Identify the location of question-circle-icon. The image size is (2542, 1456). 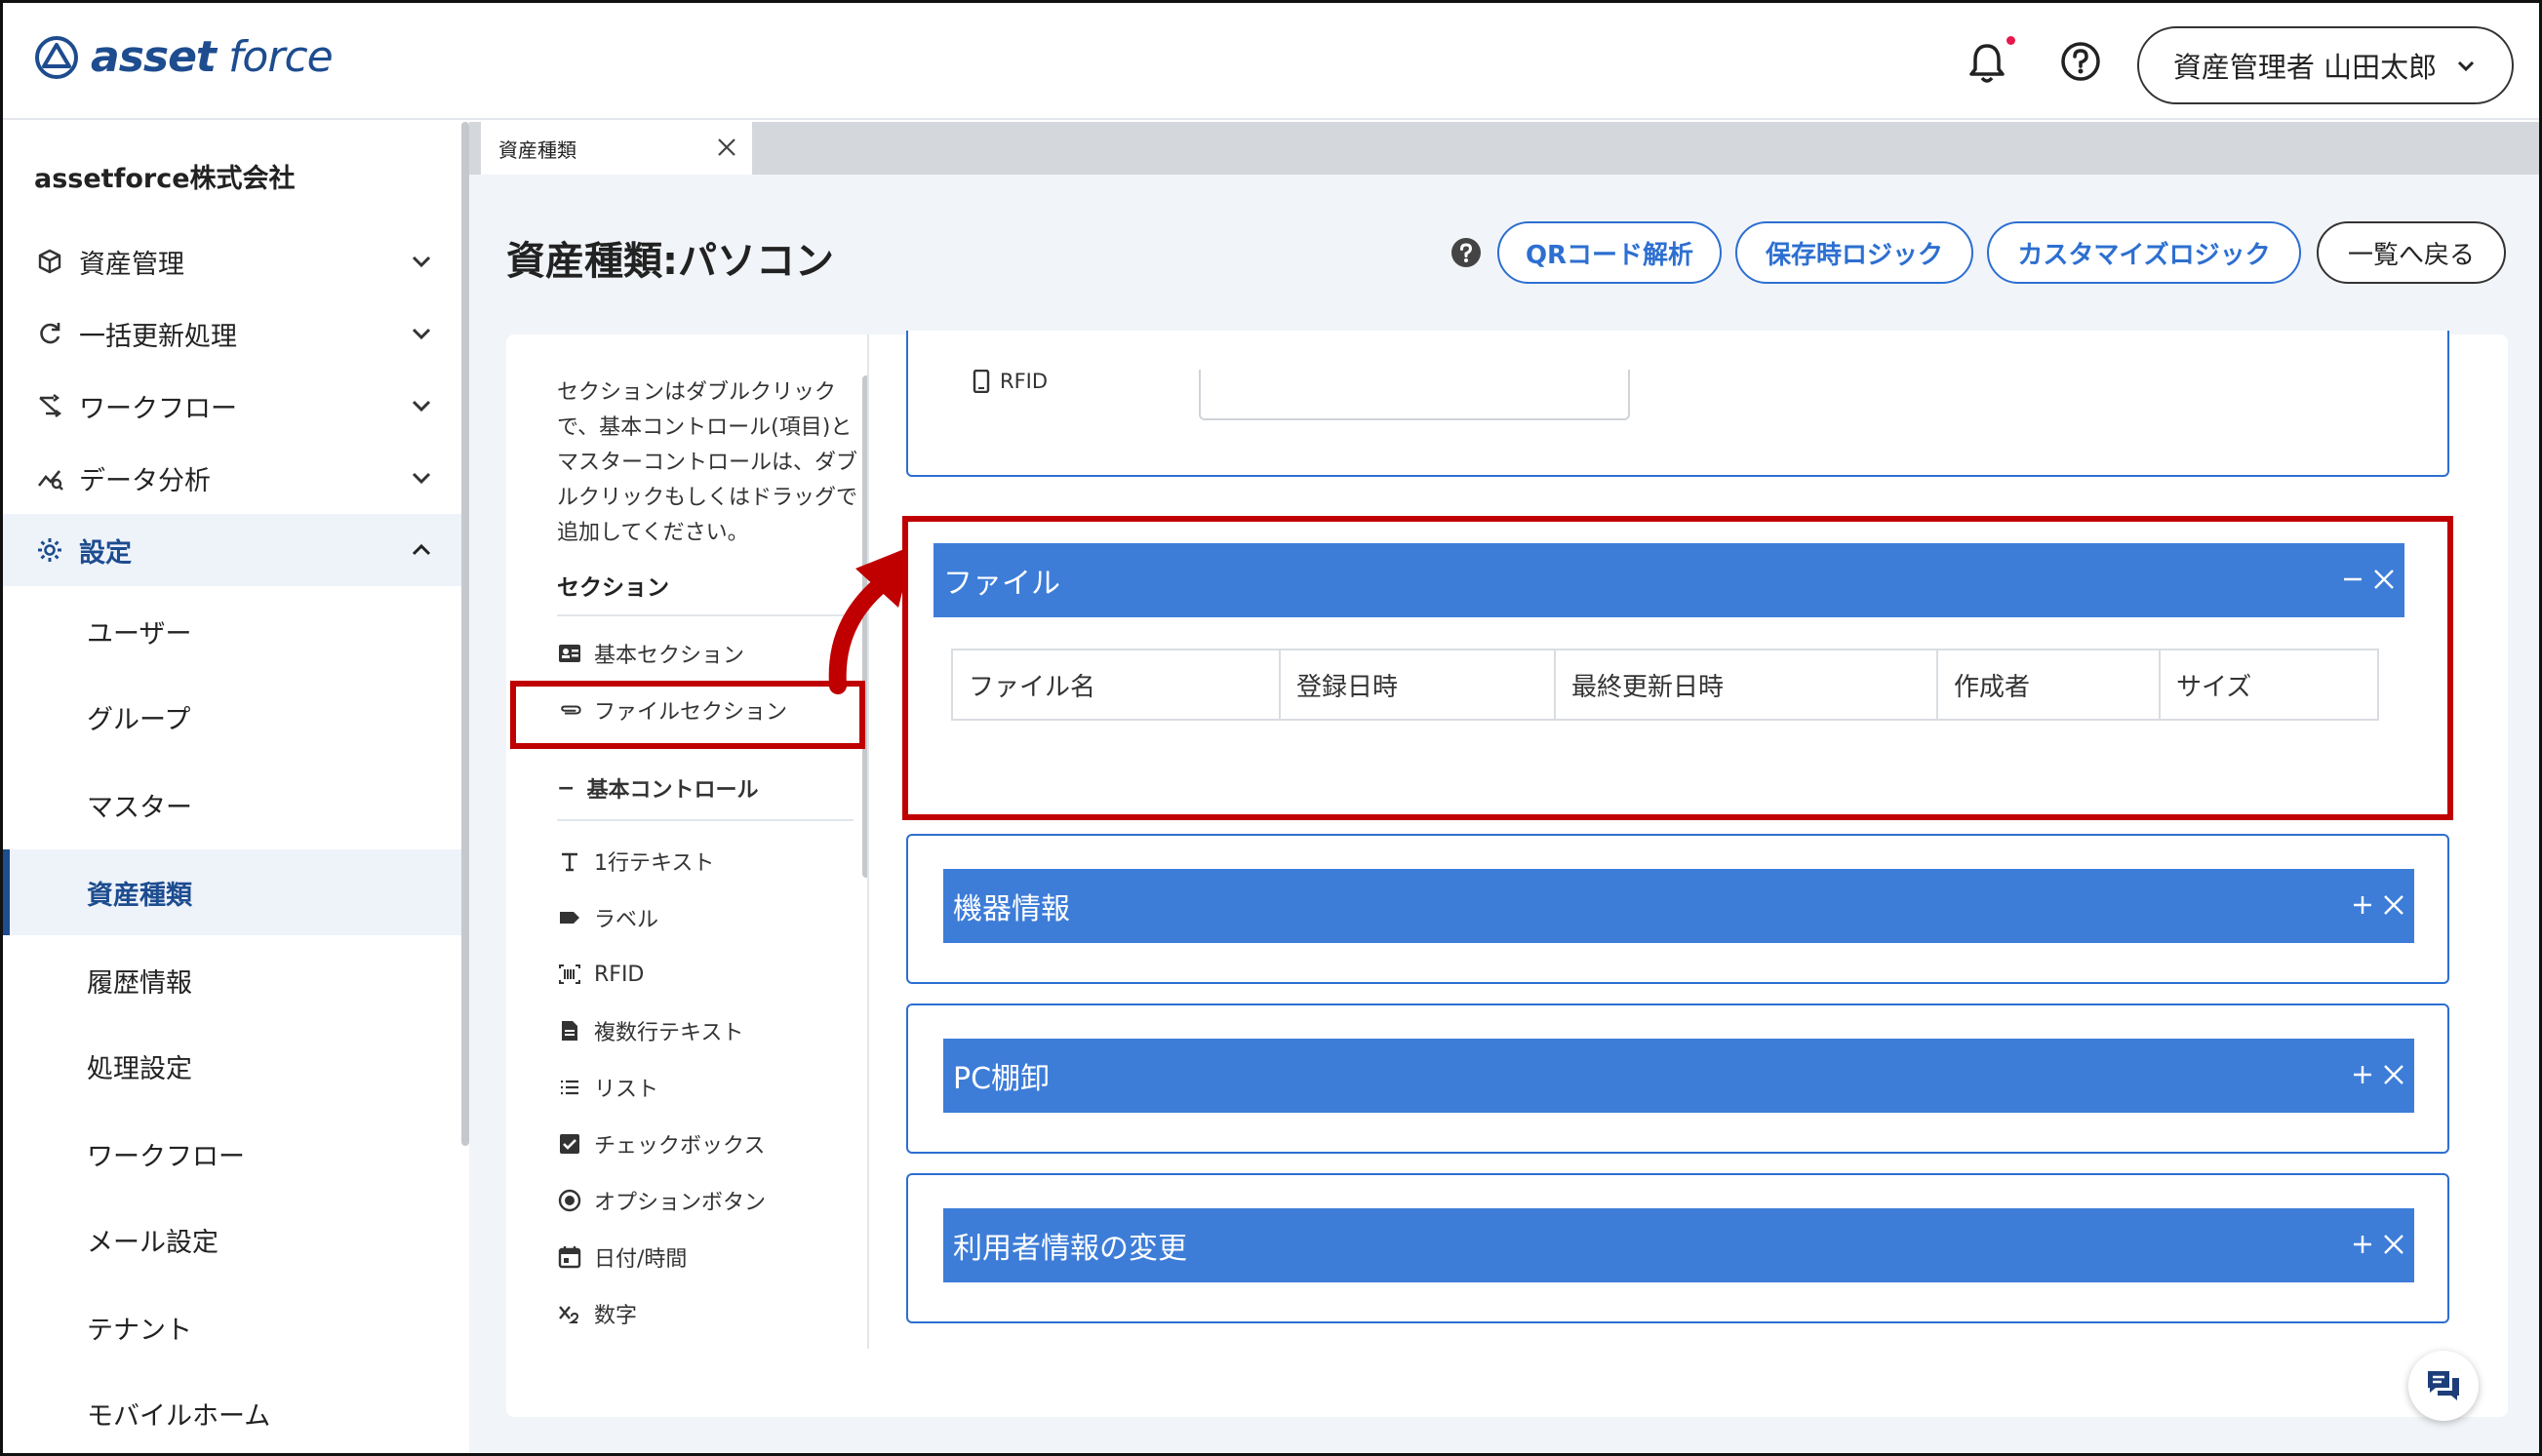
(1466, 252).